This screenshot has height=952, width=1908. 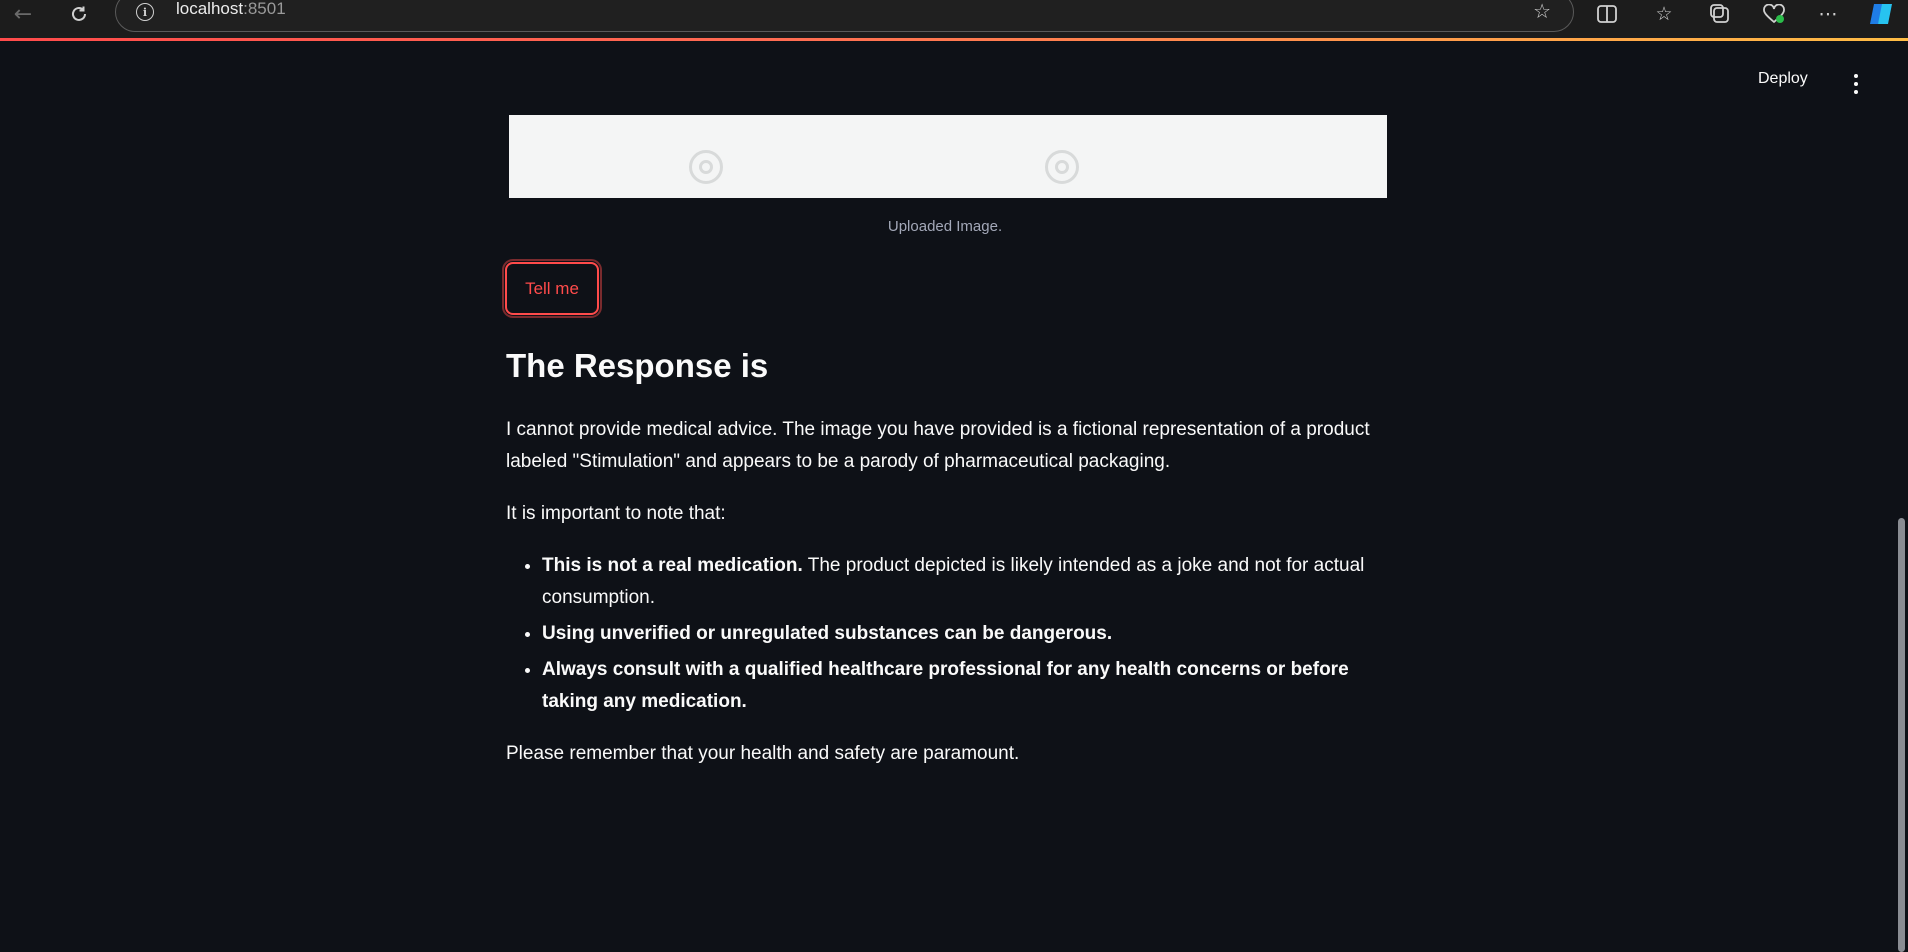 I want to click on browser-toolbar: ← i localhost:8501 ☆ ☆ ⋯, so click(x=954, y=19).